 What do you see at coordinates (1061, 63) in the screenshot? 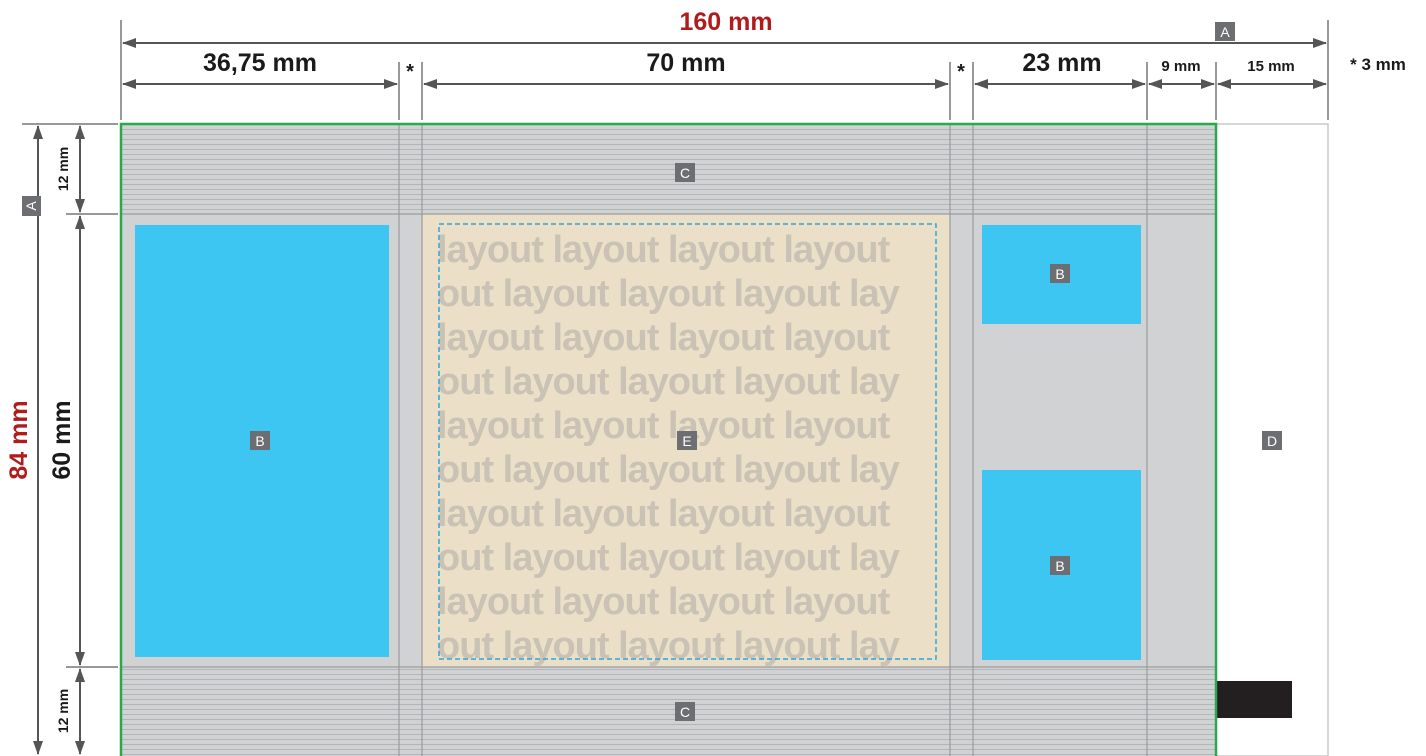
I see `col3-width-label: 23 mm` at bounding box center [1061, 63].